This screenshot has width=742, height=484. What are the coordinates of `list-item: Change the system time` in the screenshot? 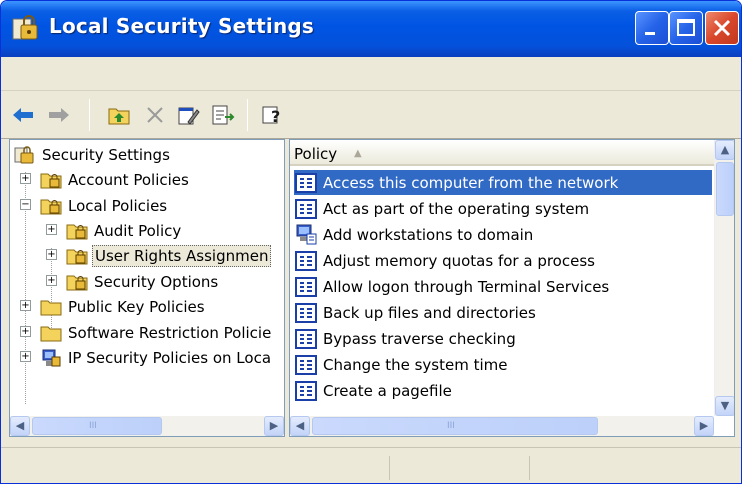 It's located at (402, 364).